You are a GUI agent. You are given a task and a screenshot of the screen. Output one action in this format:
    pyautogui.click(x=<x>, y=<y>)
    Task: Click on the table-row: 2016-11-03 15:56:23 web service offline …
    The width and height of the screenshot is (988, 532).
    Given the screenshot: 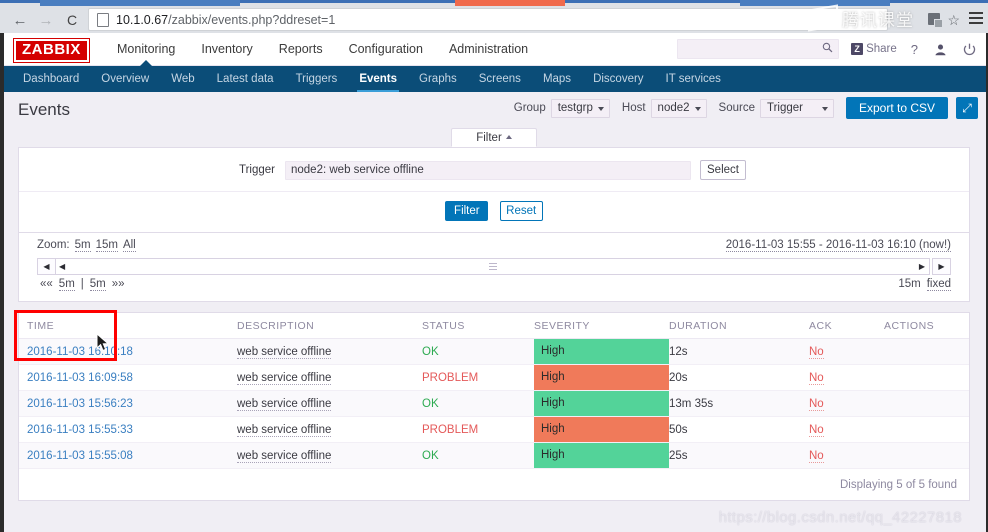 What is the action you would take?
    pyautogui.click(x=494, y=403)
    